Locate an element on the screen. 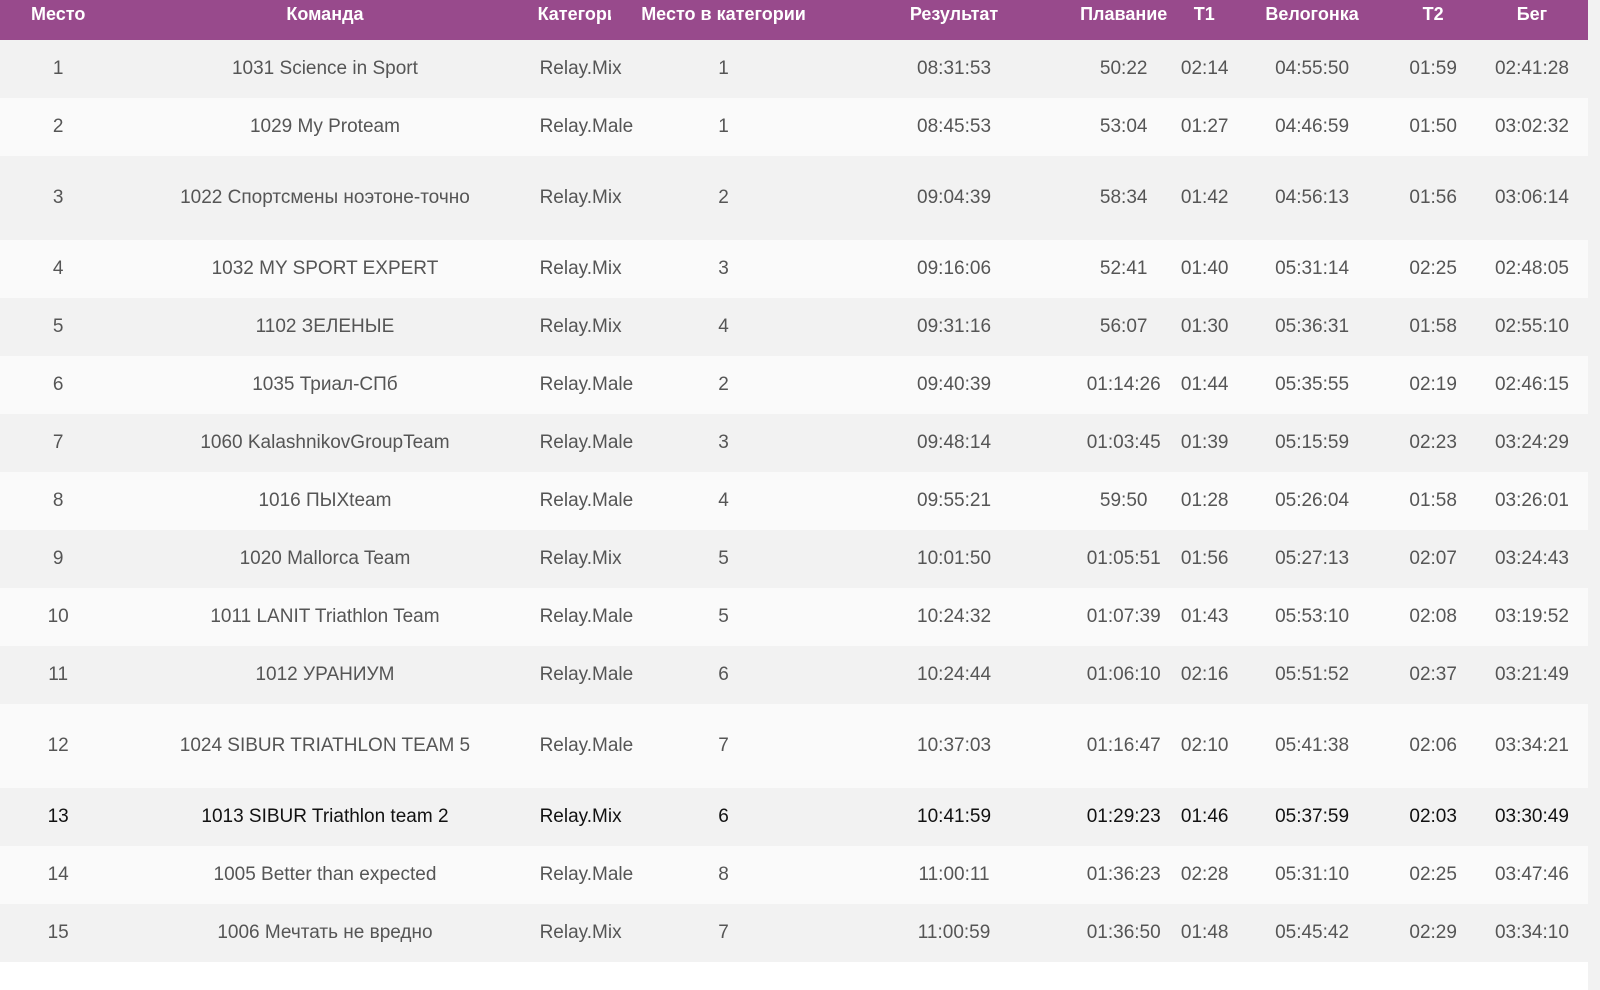 This screenshot has height=990, width=1600. swim-cell: 52:41 is located at coordinates (1123, 268).